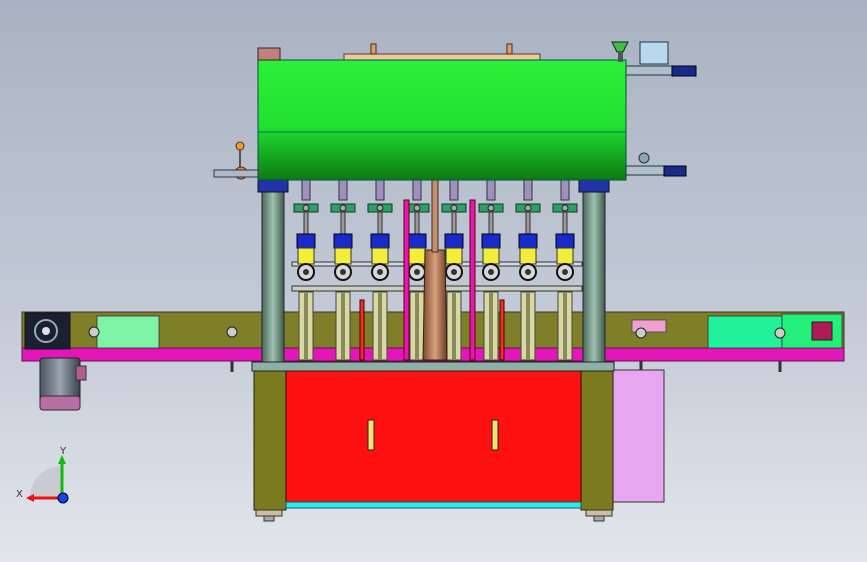 Image resolution: width=867 pixels, height=562 pixels. What do you see at coordinates (46, 482) in the screenshot?
I see `triad-plane` at bounding box center [46, 482].